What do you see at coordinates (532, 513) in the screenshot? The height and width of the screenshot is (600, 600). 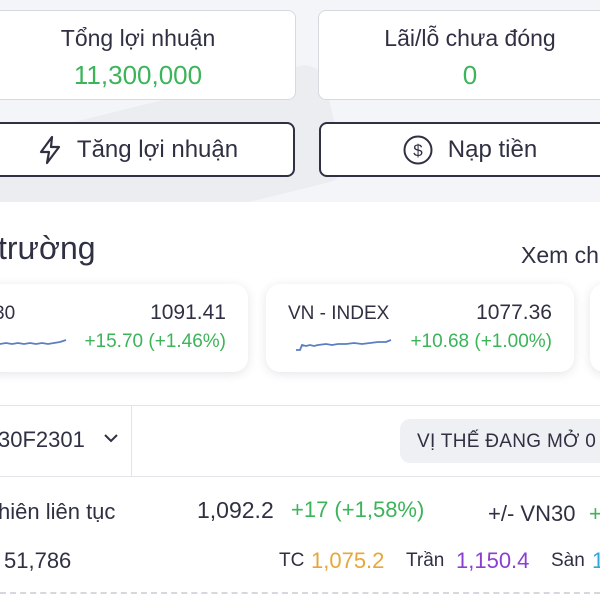 I see `basis-label: +/- VN30` at bounding box center [532, 513].